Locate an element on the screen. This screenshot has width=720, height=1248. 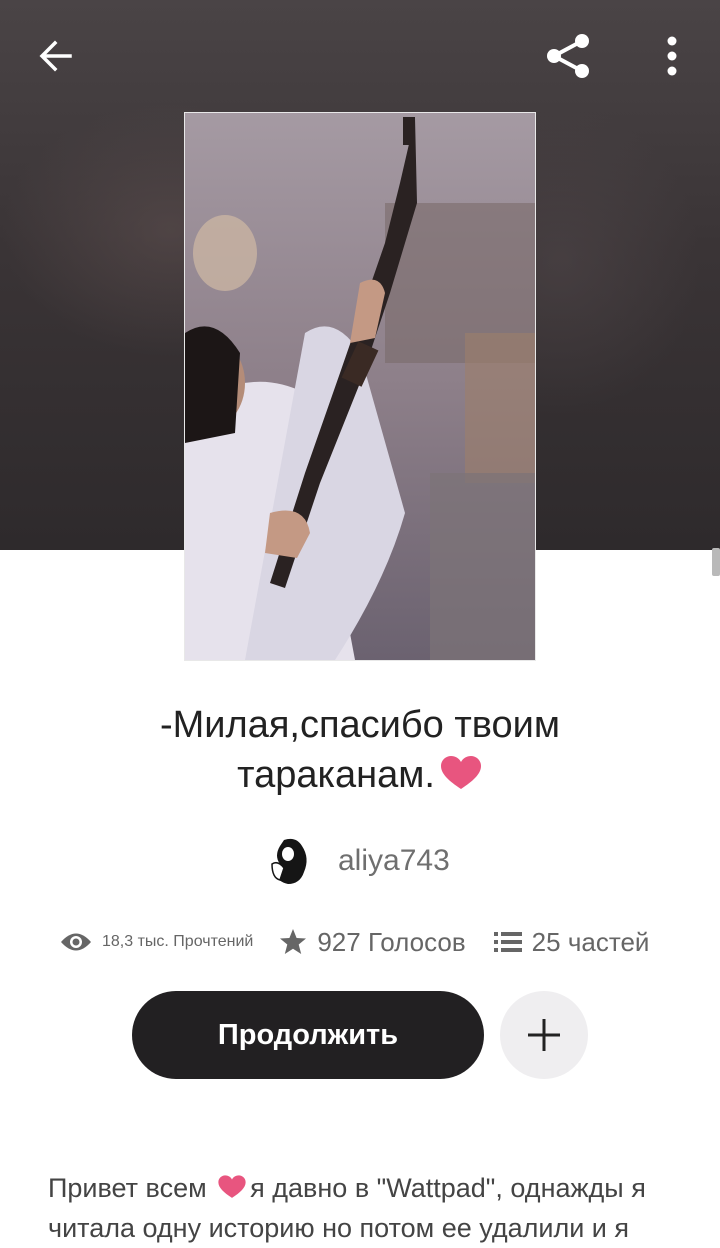
plus-icon is located at coordinates (544, 1035).